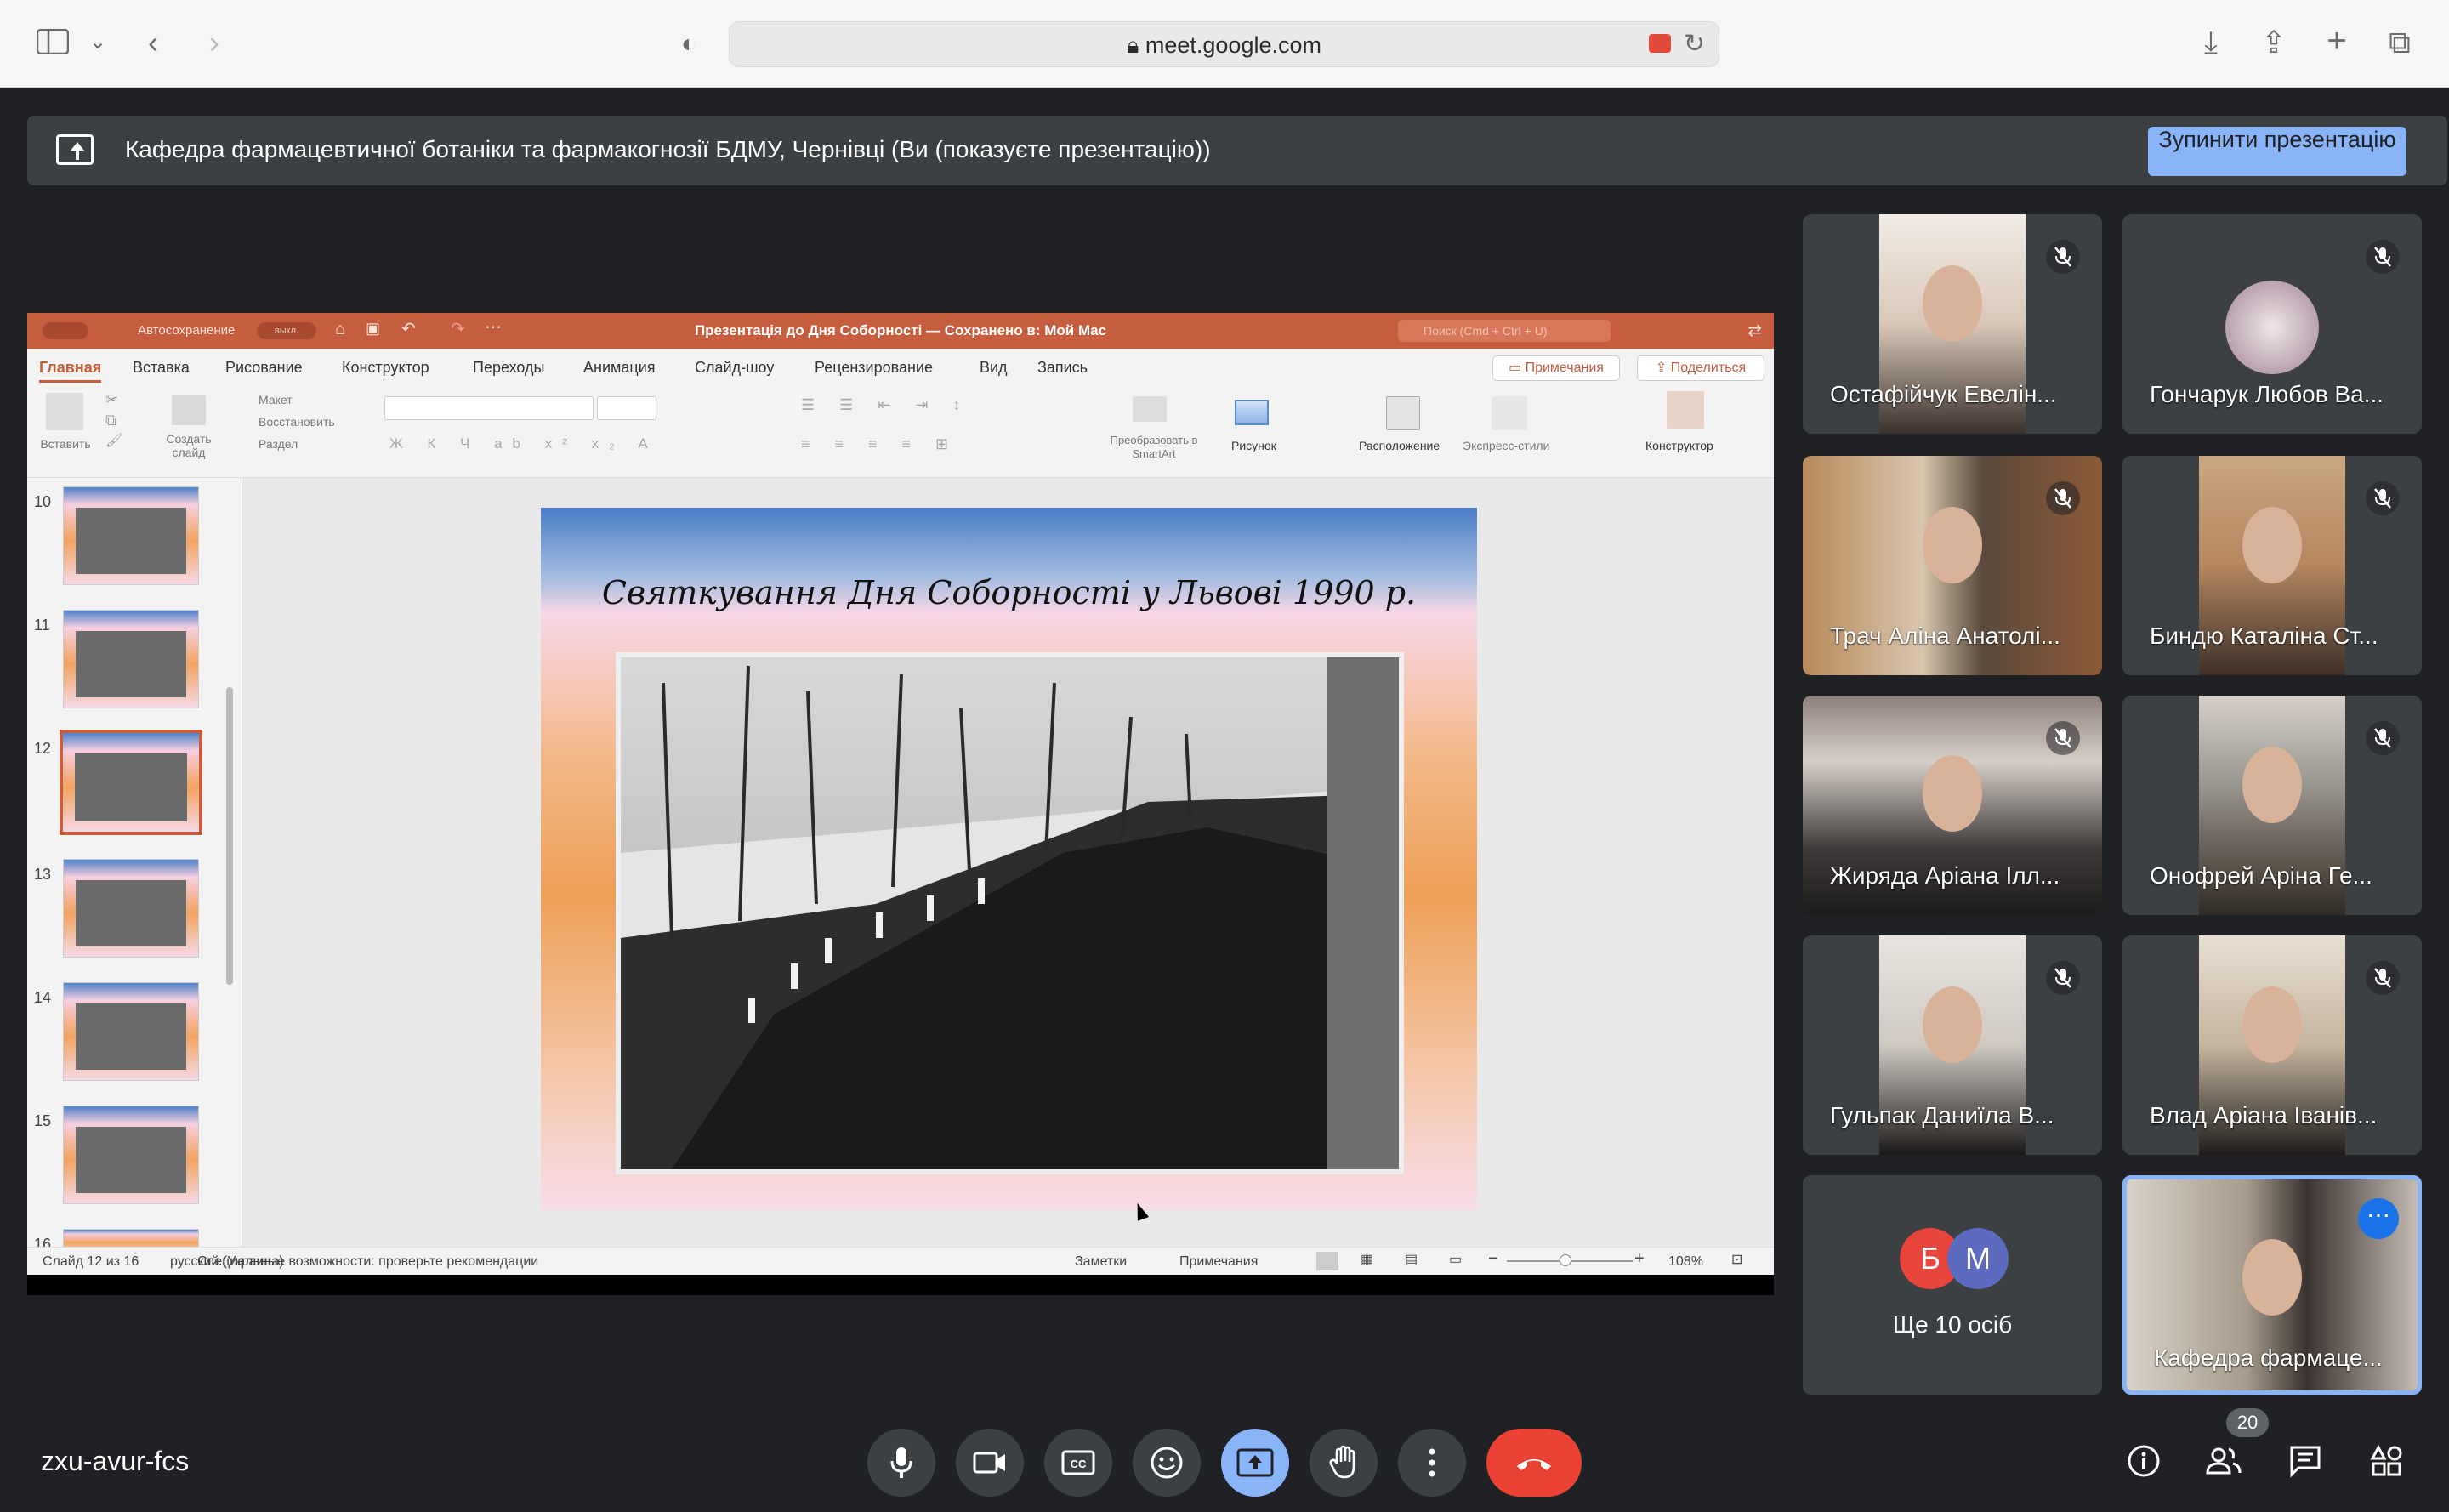  I want to click on chat-button, so click(2305, 1465).